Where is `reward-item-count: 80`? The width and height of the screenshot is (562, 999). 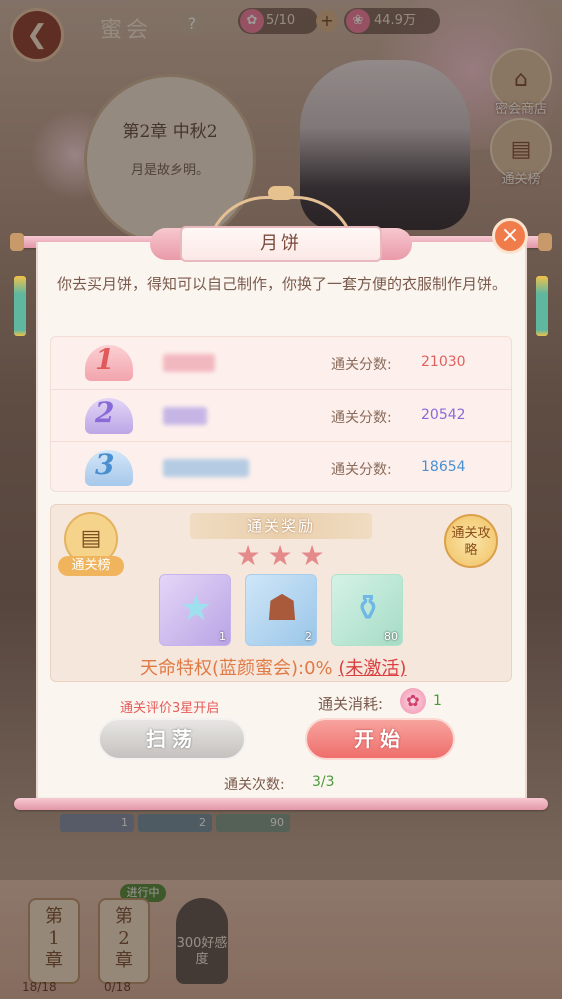 reward-item-count: 80 is located at coordinates (391, 636).